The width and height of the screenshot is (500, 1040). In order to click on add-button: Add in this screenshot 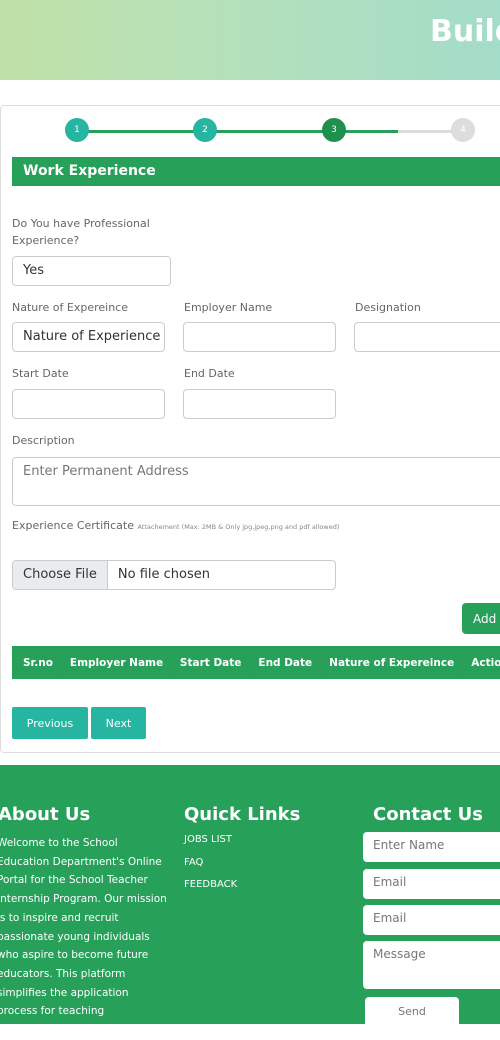, I will do `click(481, 618)`.